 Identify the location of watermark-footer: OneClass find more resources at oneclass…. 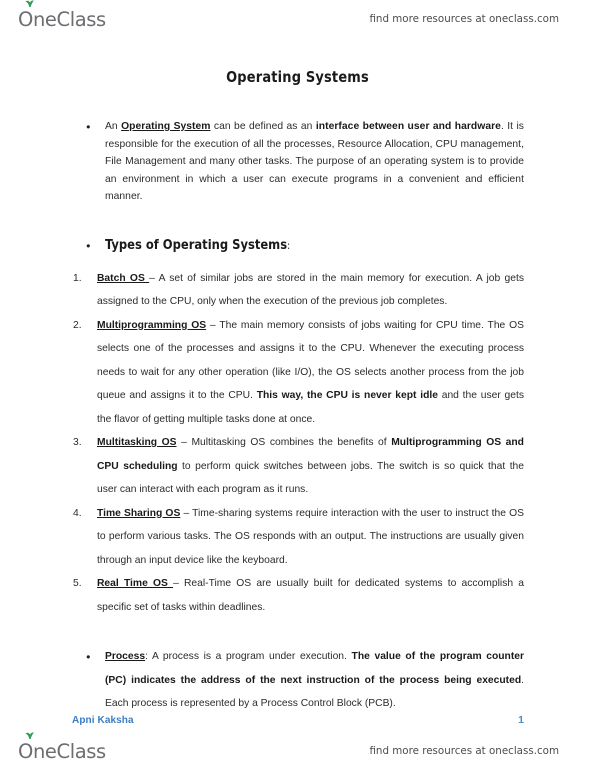
(297, 749).